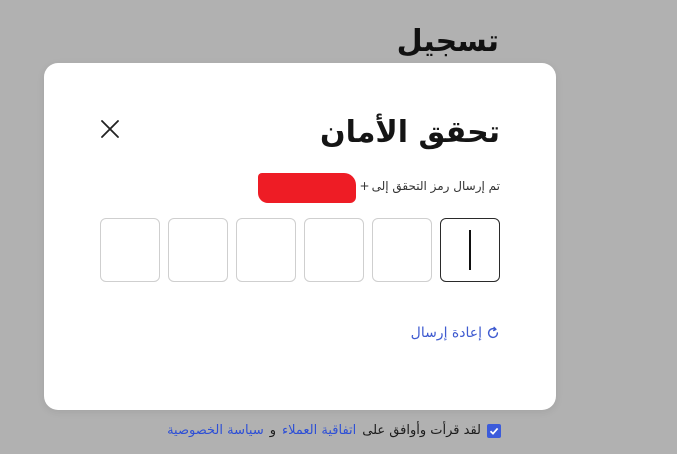 This screenshot has width=677, height=454. What do you see at coordinates (447, 41) in the screenshot?
I see `page-title: تسجيل` at bounding box center [447, 41].